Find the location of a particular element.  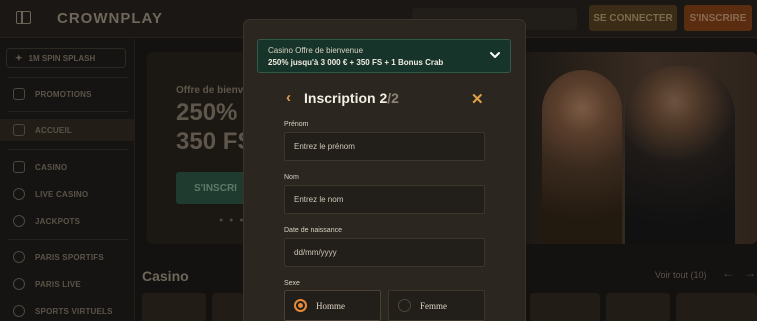

sidebar-promo-label: 1M SPIN SPLASH is located at coordinates (62, 58).